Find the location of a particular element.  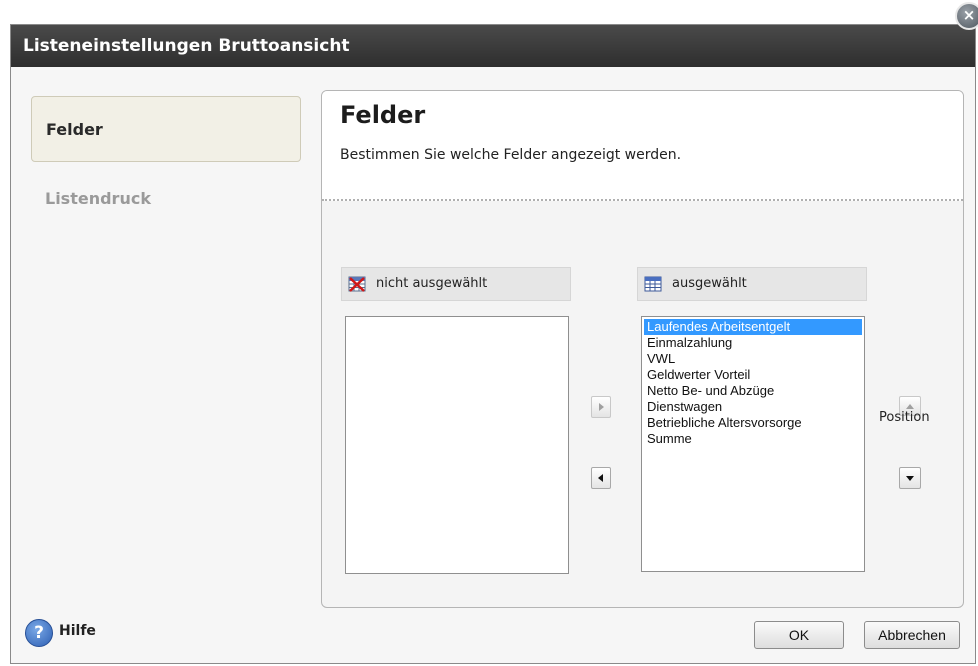

list-item: Einmalzahlung is located at coordinates (753, 343).